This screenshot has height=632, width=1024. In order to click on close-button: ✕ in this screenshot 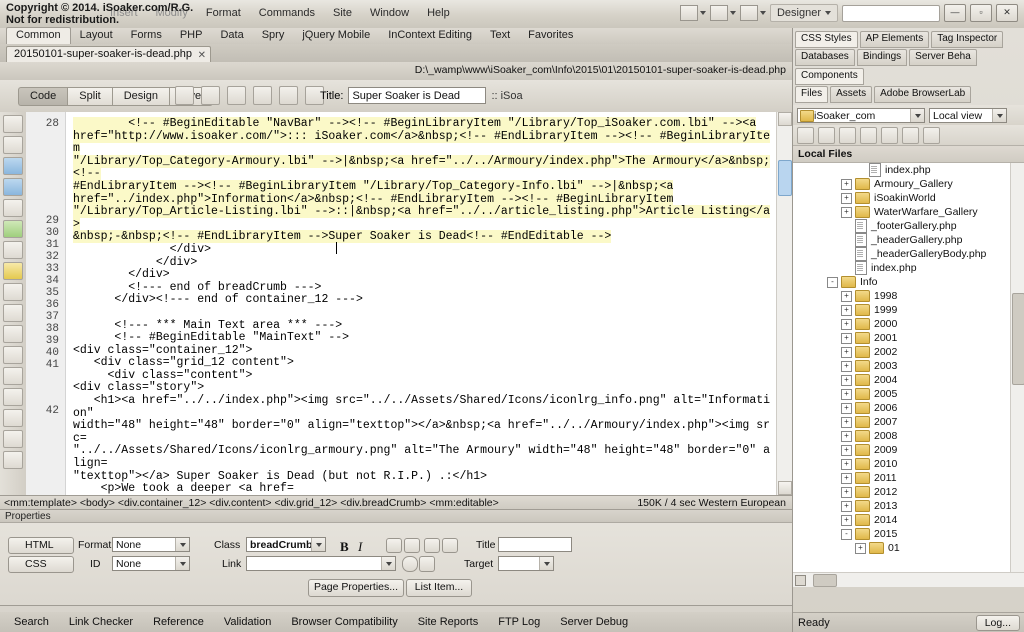, I will do `click(1007, 13)`.